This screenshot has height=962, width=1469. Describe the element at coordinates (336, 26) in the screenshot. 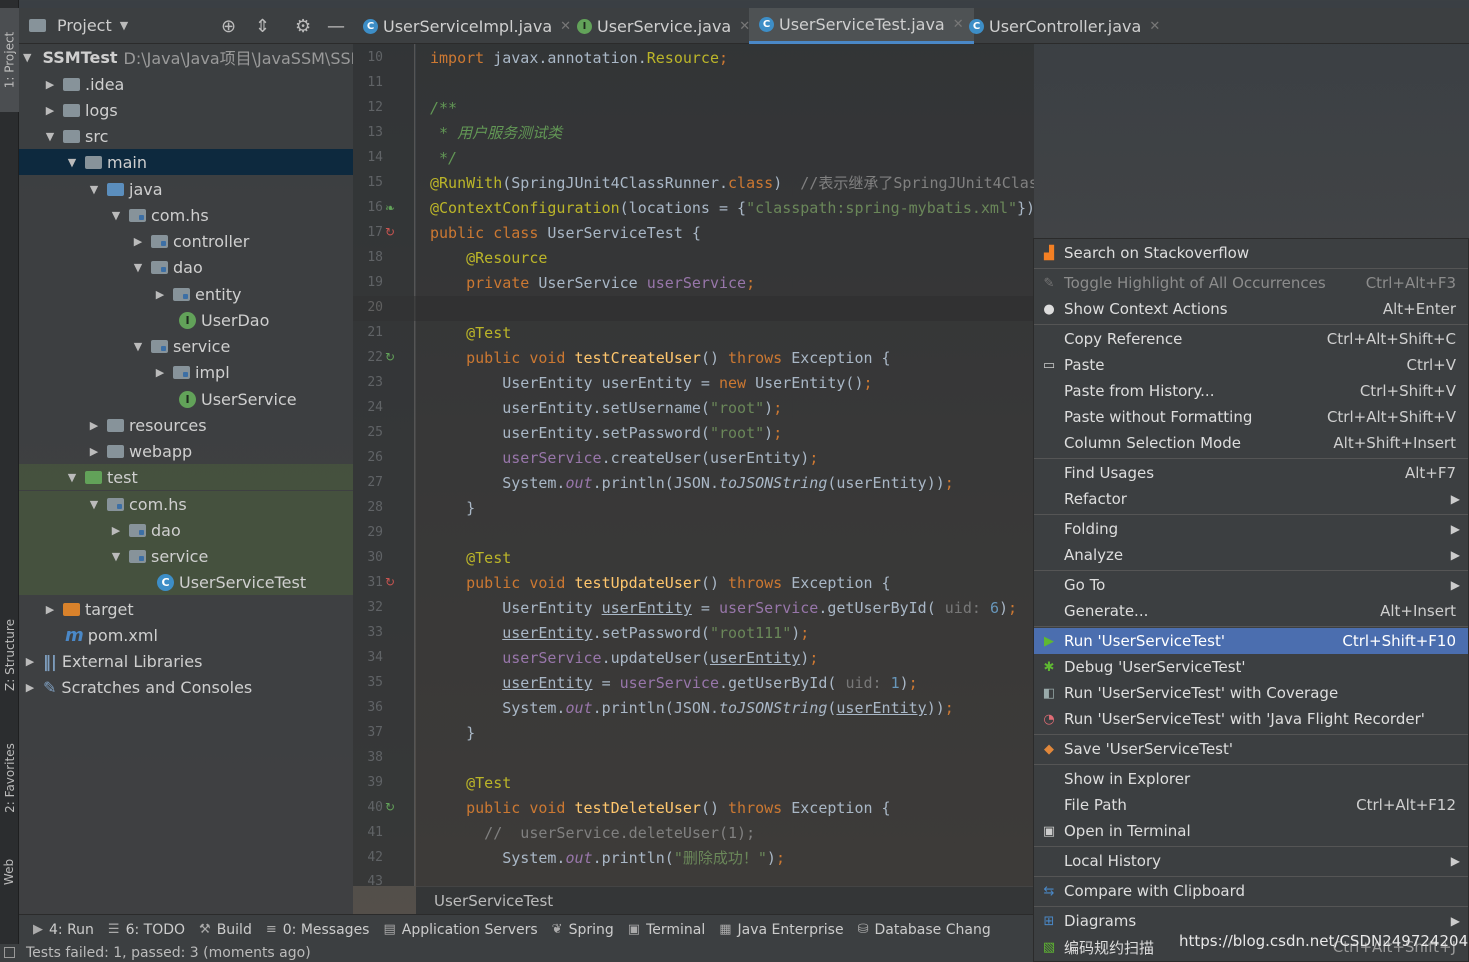

I see `hide-icon: —` at that location.